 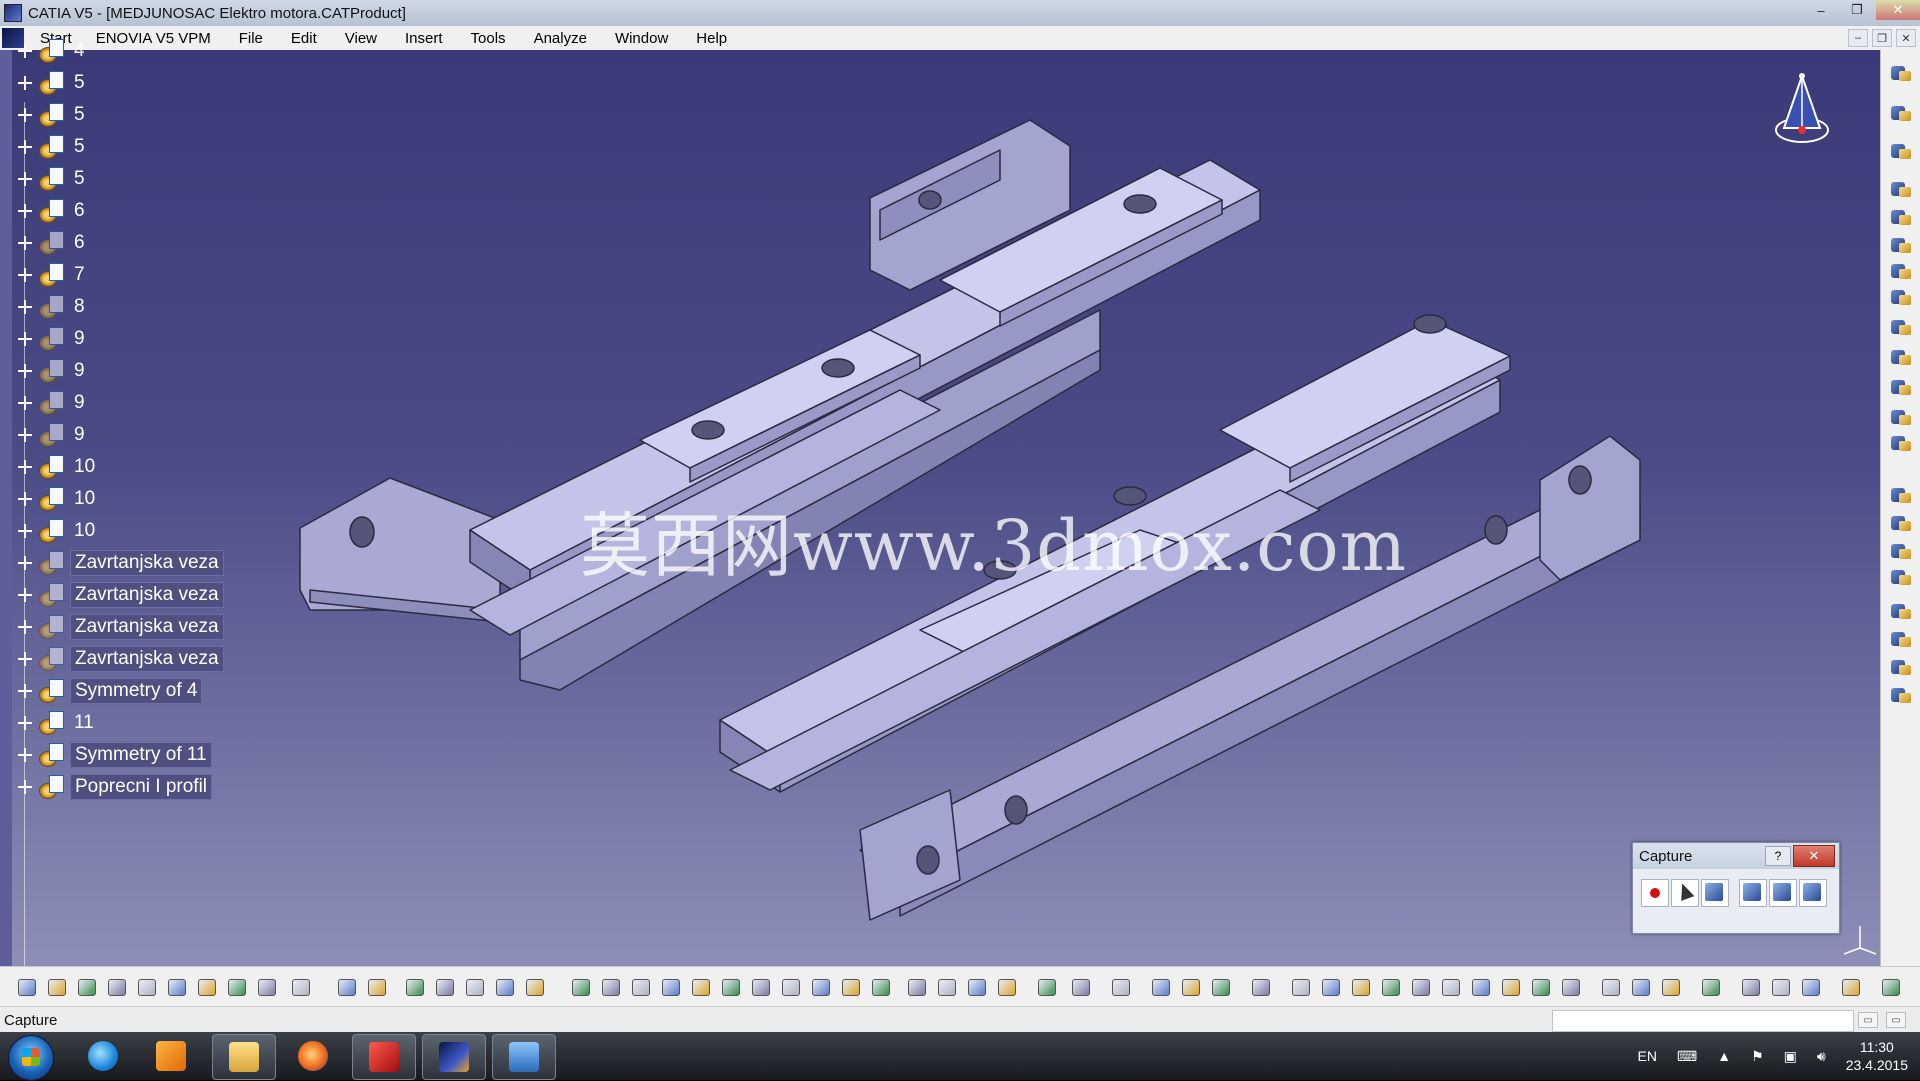 I want to click on menu-view: View, so click(x=361, y=38).